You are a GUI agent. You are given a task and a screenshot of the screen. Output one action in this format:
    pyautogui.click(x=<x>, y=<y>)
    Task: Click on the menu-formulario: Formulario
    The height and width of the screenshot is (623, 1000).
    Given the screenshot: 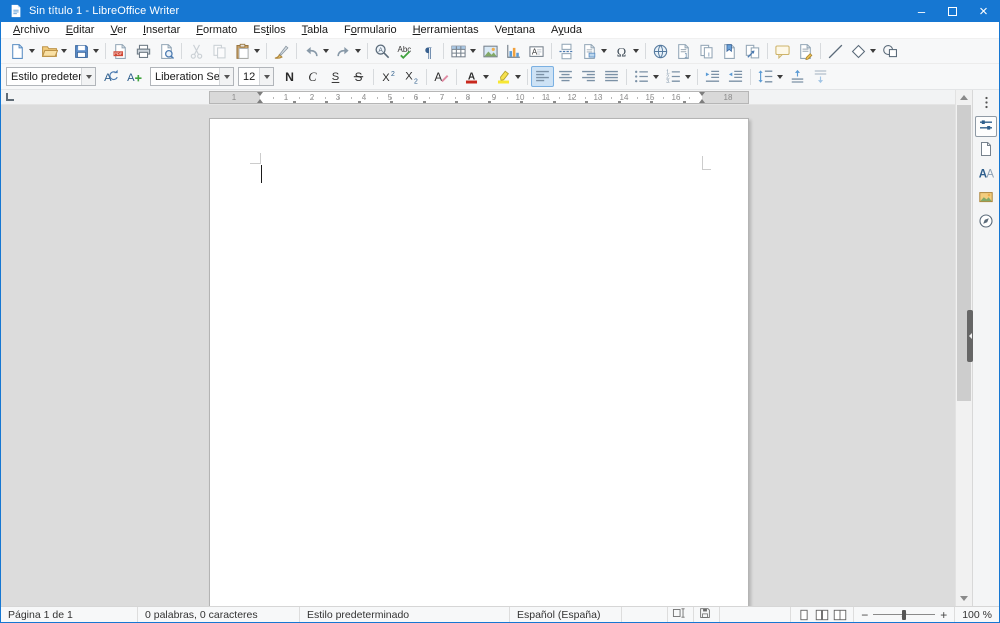 What is the action you would take?
    pyautogui.click(x=370, y=30)
    